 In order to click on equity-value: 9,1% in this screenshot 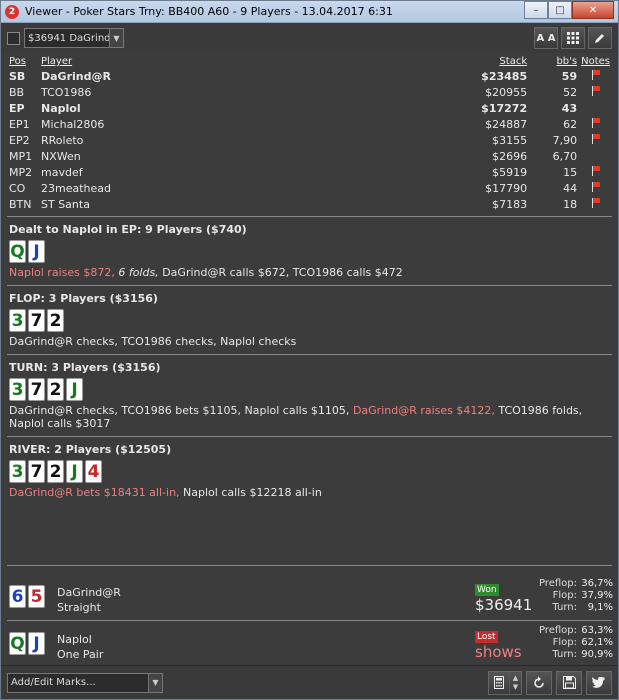, I will do `click(600, 607)`.